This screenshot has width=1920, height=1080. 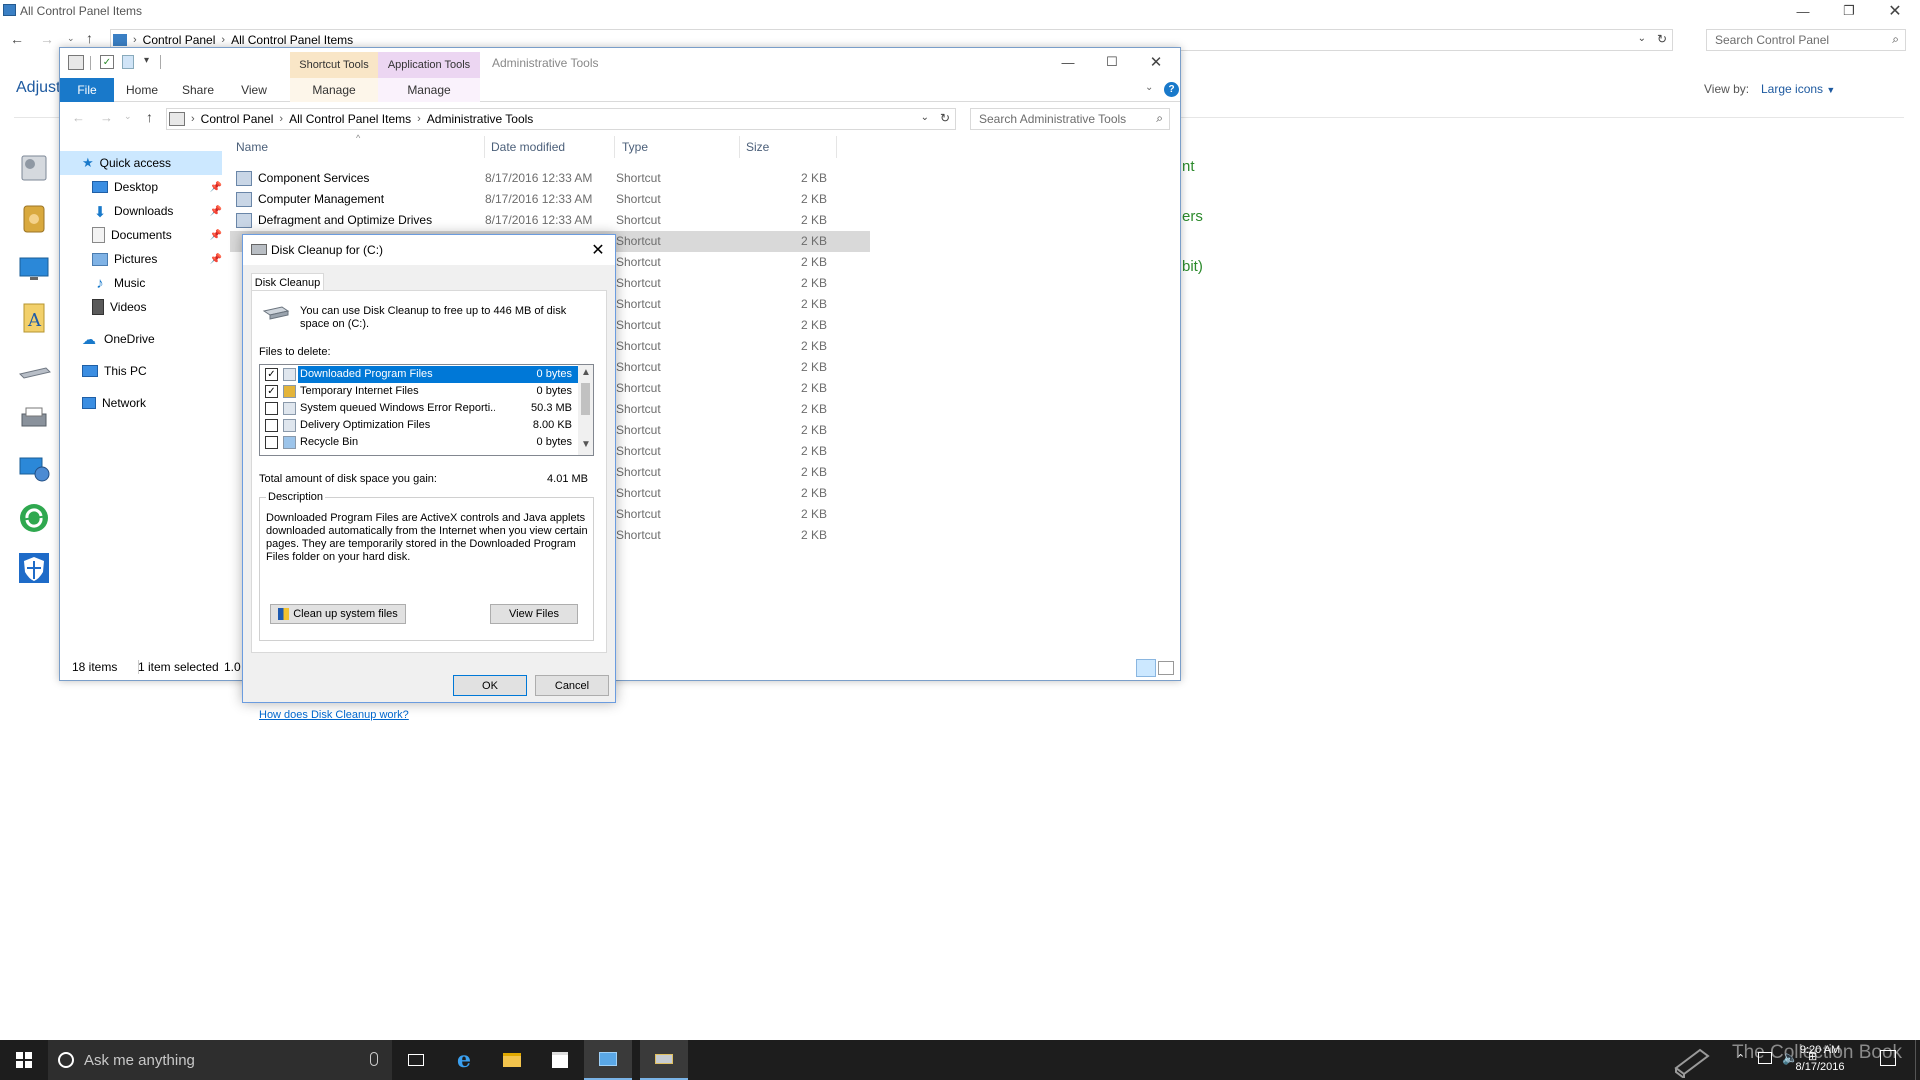 I want to click on nav-pictures: Pictures 📌, so click(x=141, y=259).